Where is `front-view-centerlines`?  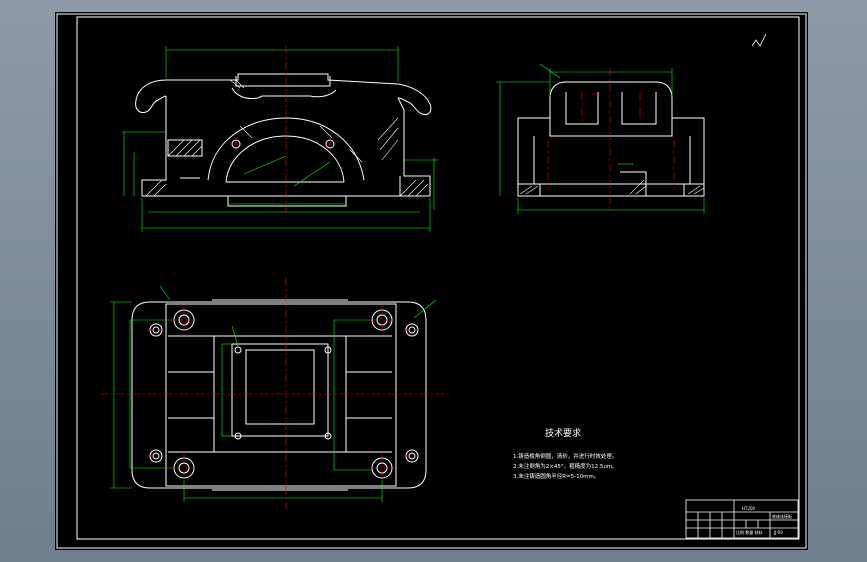 front-view-centerlines is located at coordinates (283, 130).